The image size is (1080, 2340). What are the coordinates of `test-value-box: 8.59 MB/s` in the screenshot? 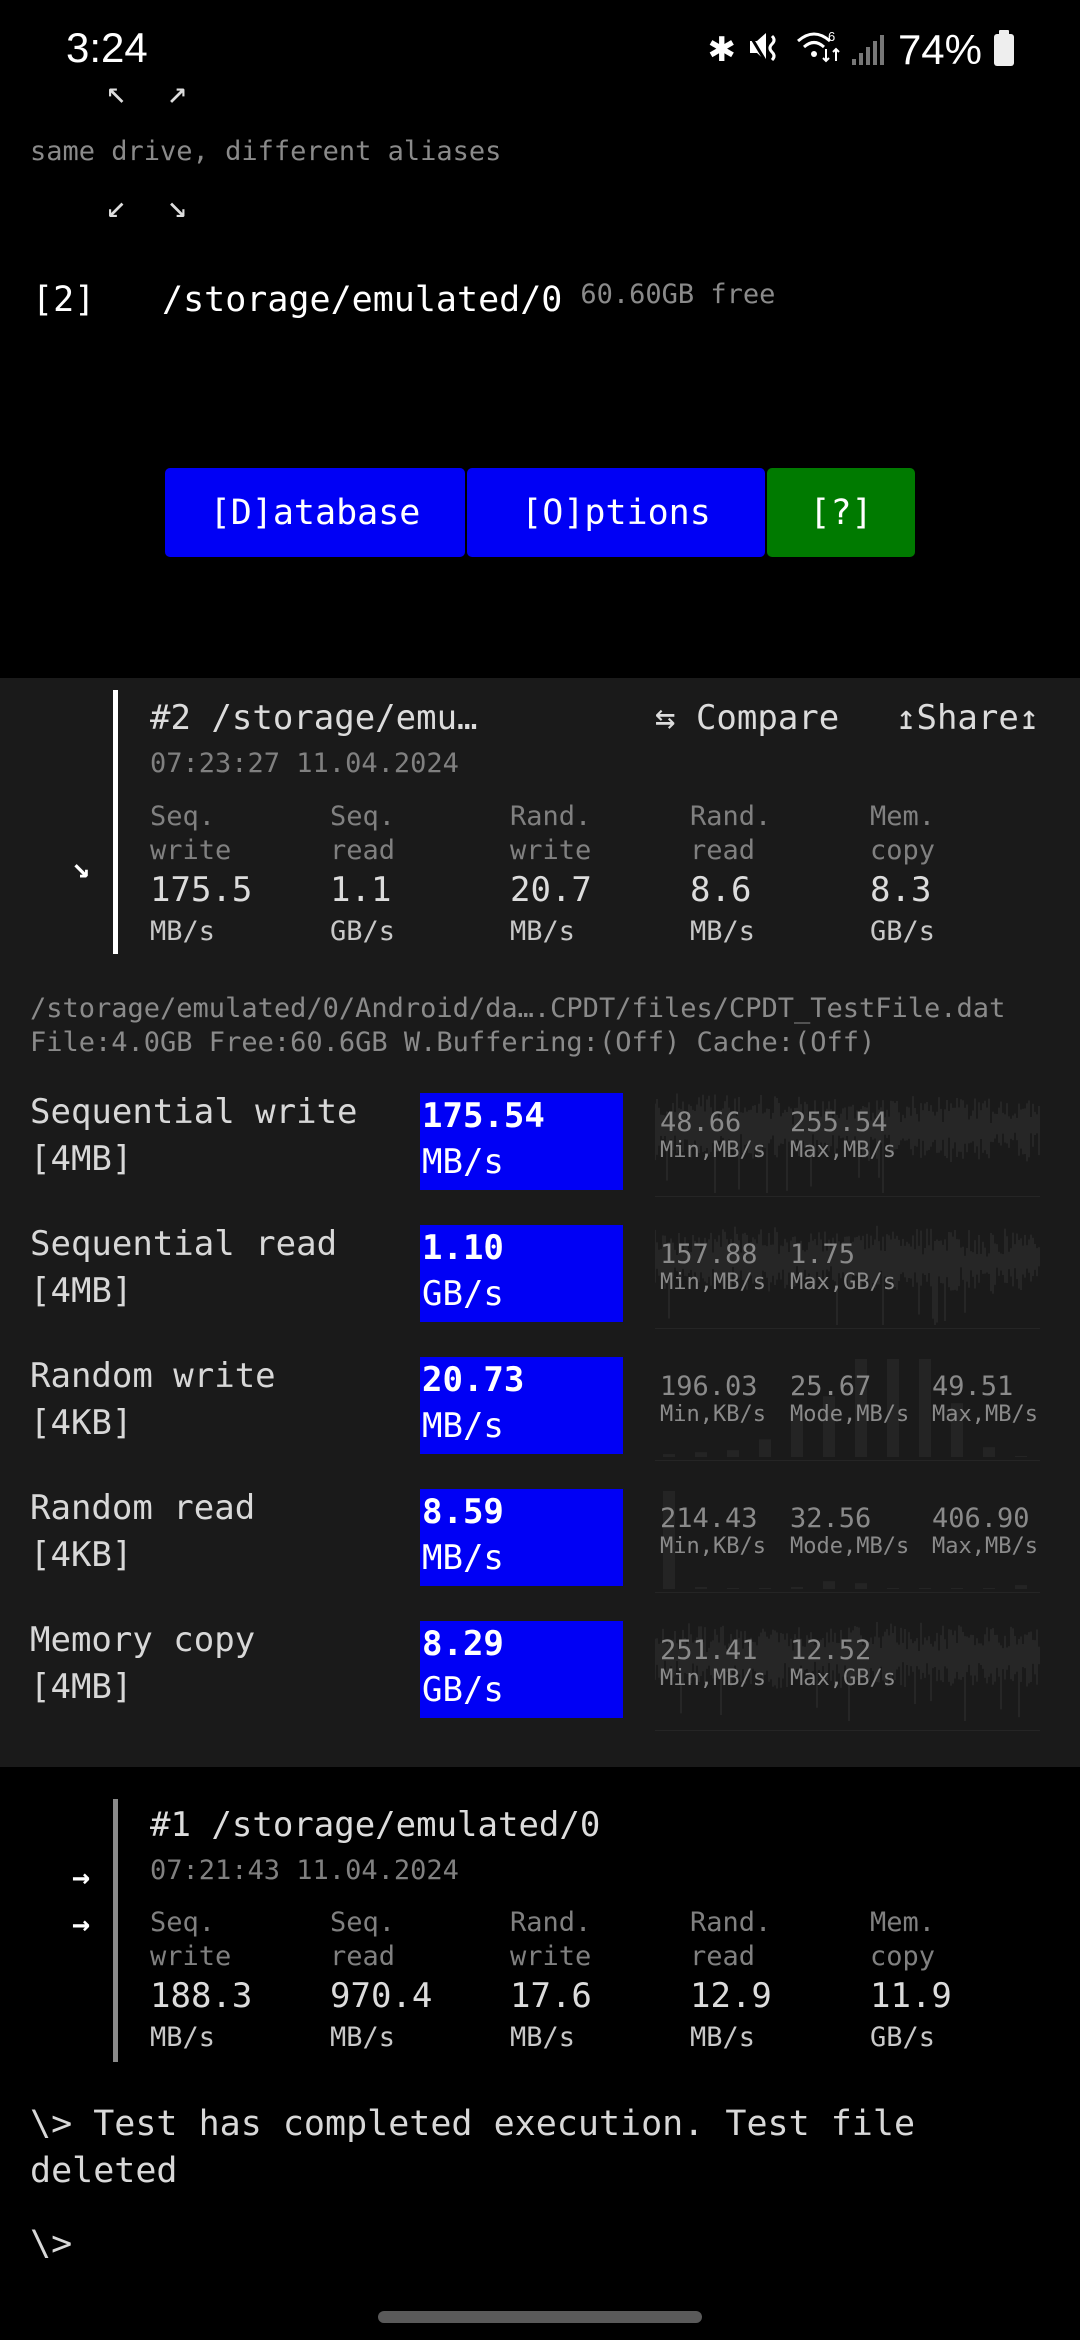 It's located at (521, 1537).